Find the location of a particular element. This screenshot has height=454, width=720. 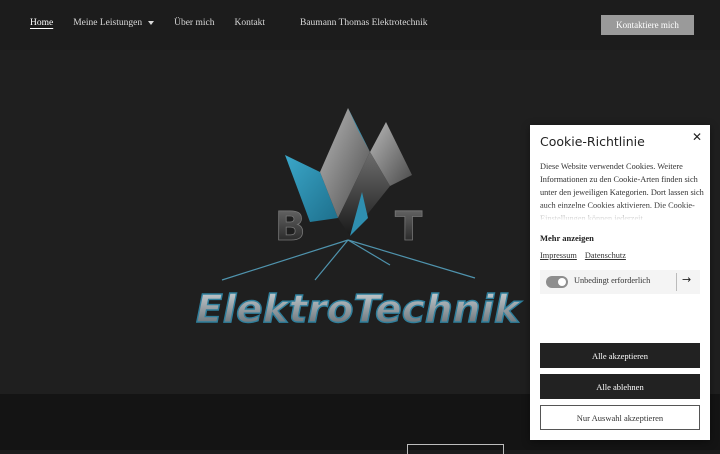

cookie-links: Impressum Datenschutz is located at coordinates (583, 255).